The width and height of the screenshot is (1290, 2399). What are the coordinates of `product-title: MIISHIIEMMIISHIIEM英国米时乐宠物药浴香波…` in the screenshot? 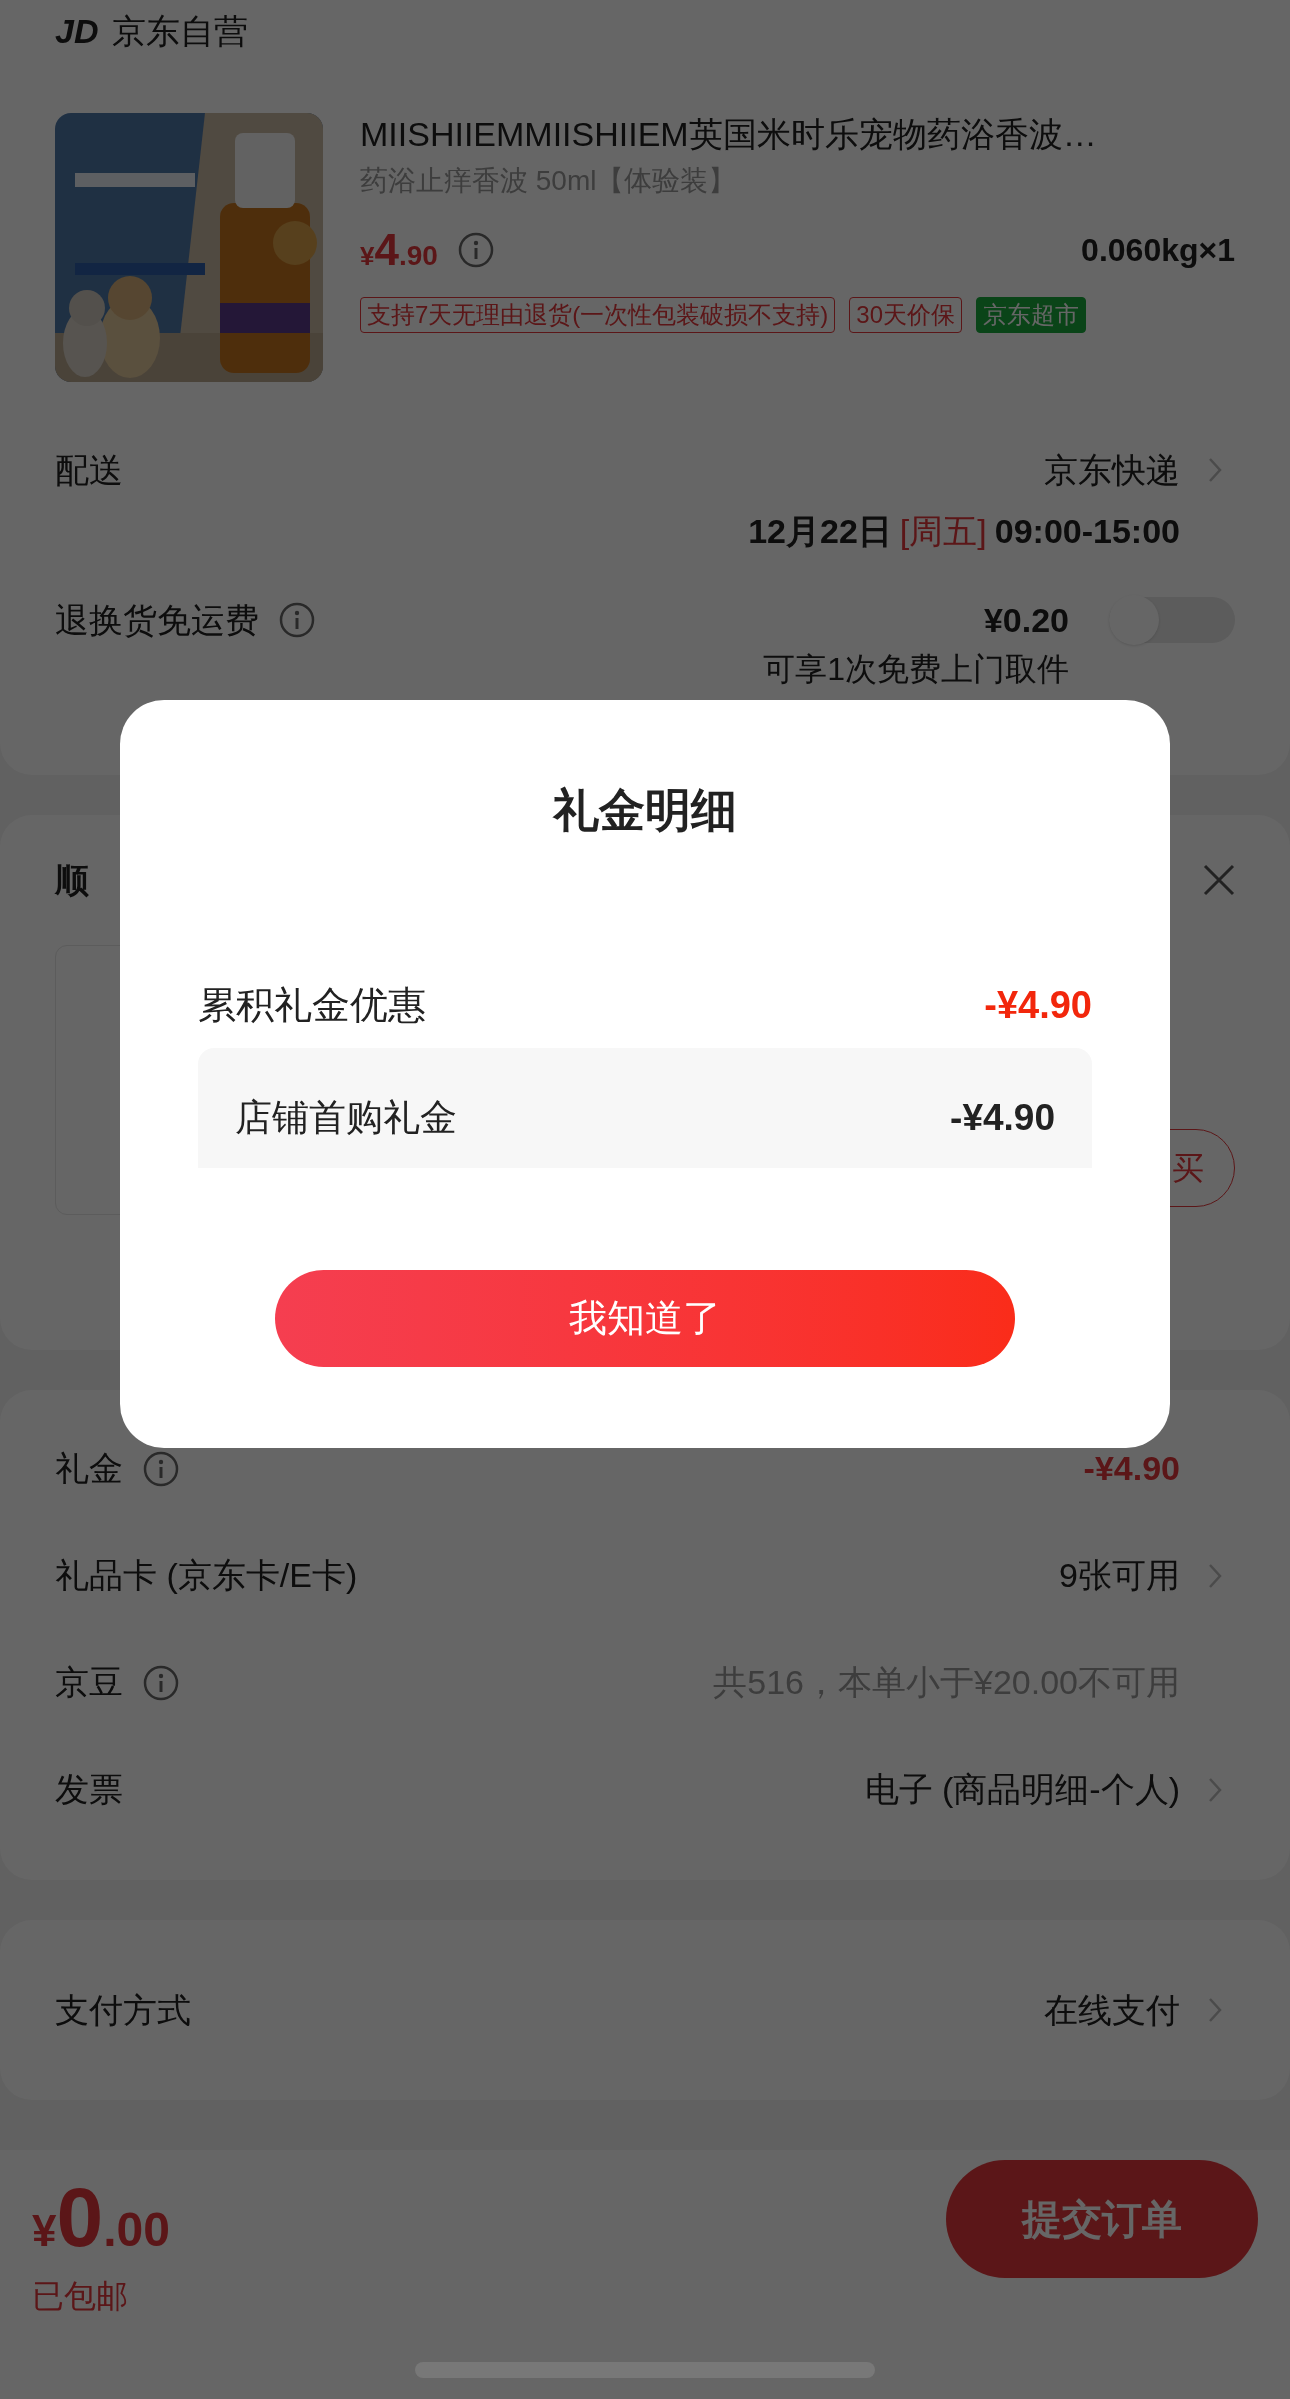 It's located at (797, 134).